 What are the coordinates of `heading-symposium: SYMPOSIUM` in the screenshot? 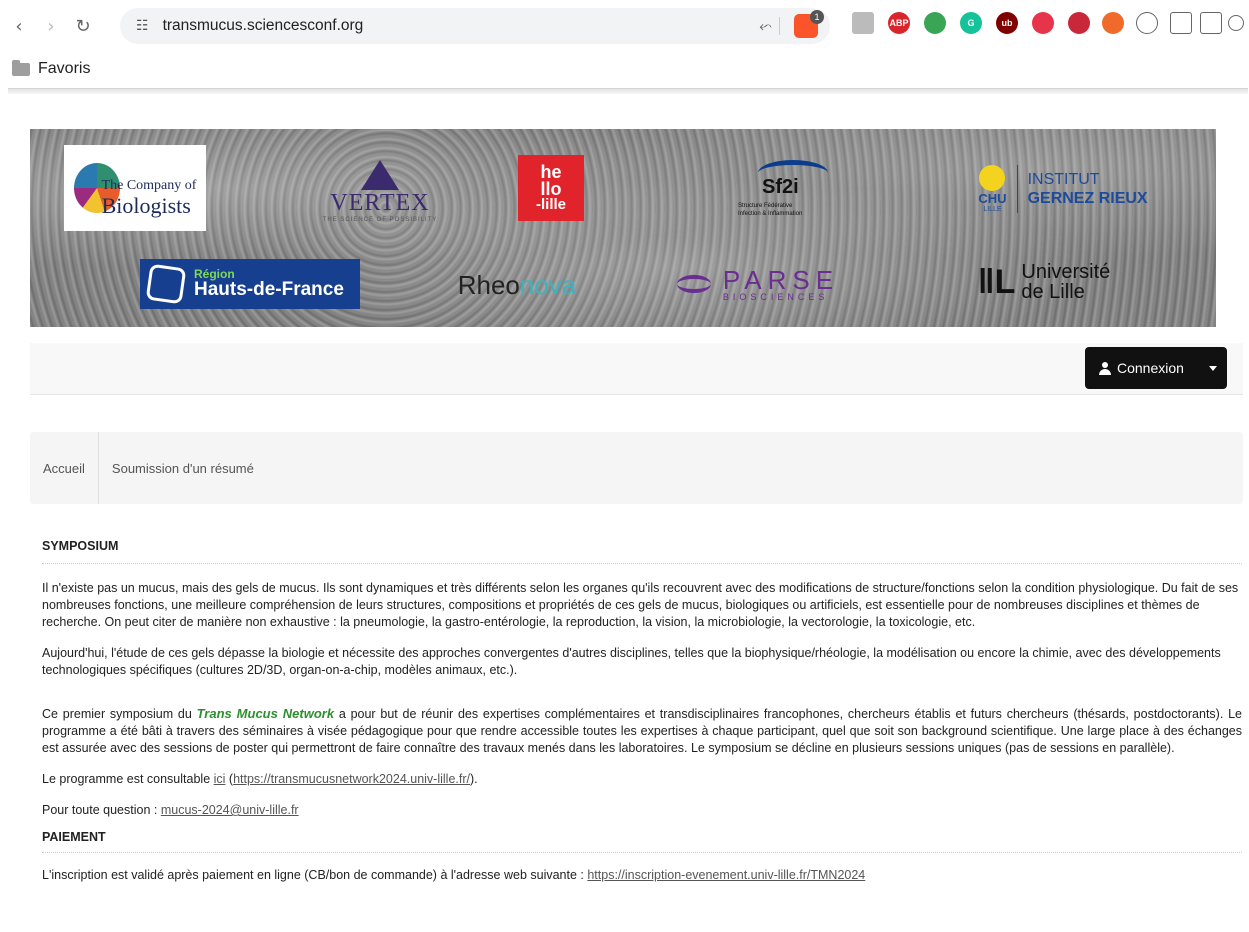 It's located at (642, 551).